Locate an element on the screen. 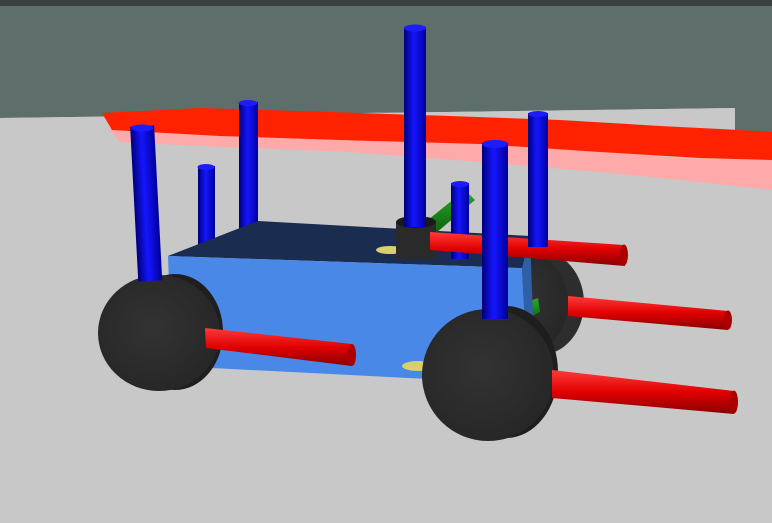  back-right-z-axis-cap is located at coordinates (538, 114).